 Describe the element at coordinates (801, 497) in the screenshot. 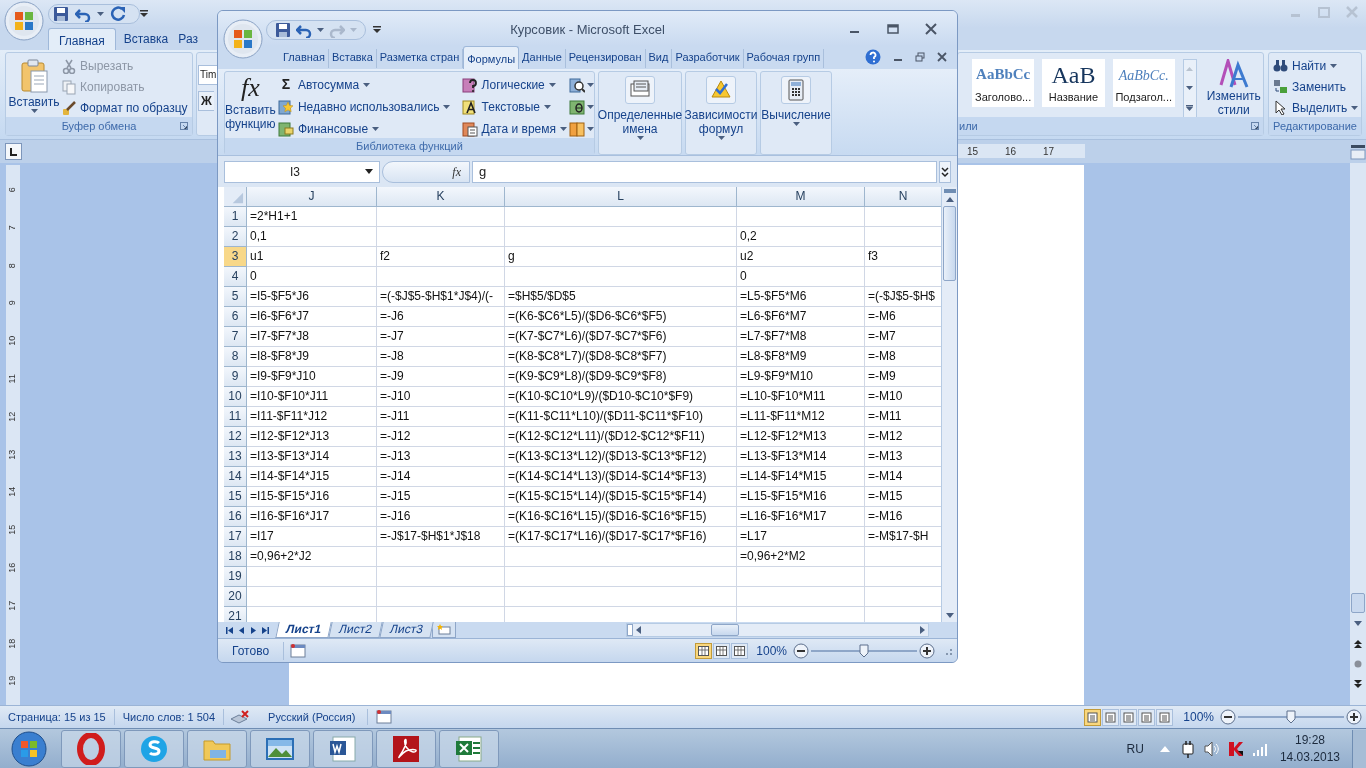

I see `table-cell: =L15-$F15*M16` at that location.